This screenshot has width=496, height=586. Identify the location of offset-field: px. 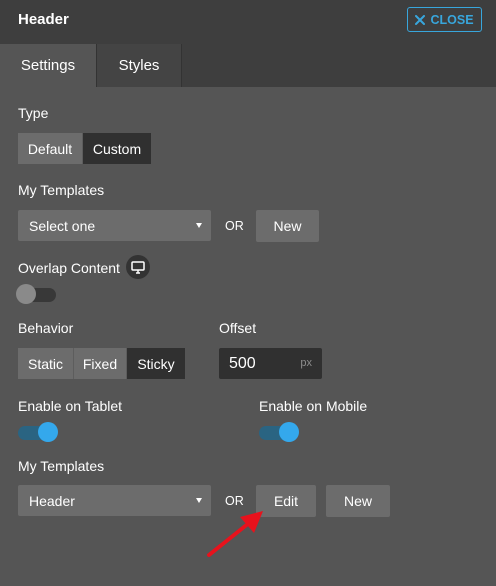
(270, 363).